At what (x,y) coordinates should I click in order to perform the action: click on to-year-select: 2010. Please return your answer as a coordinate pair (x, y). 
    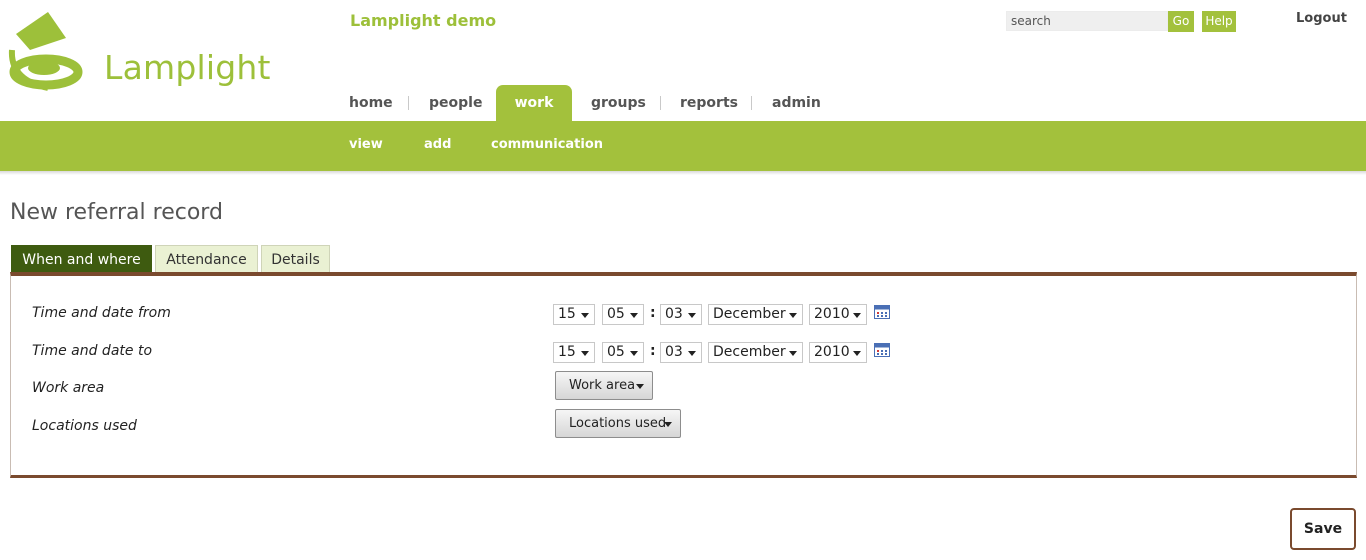
    Looking at the image, I should click on (838, 352).